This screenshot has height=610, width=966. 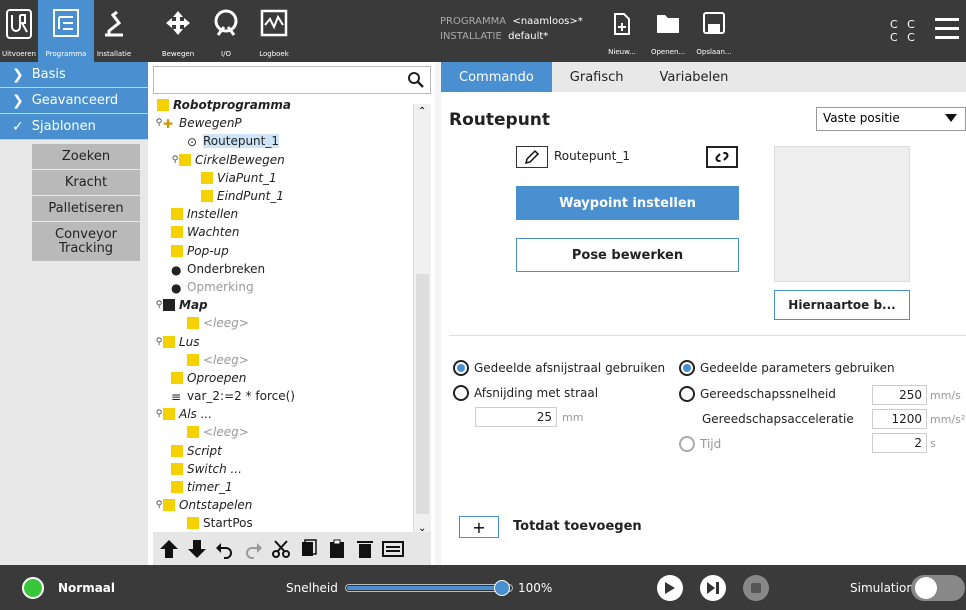 I want to click on step-button, so click(x=713, y=588).